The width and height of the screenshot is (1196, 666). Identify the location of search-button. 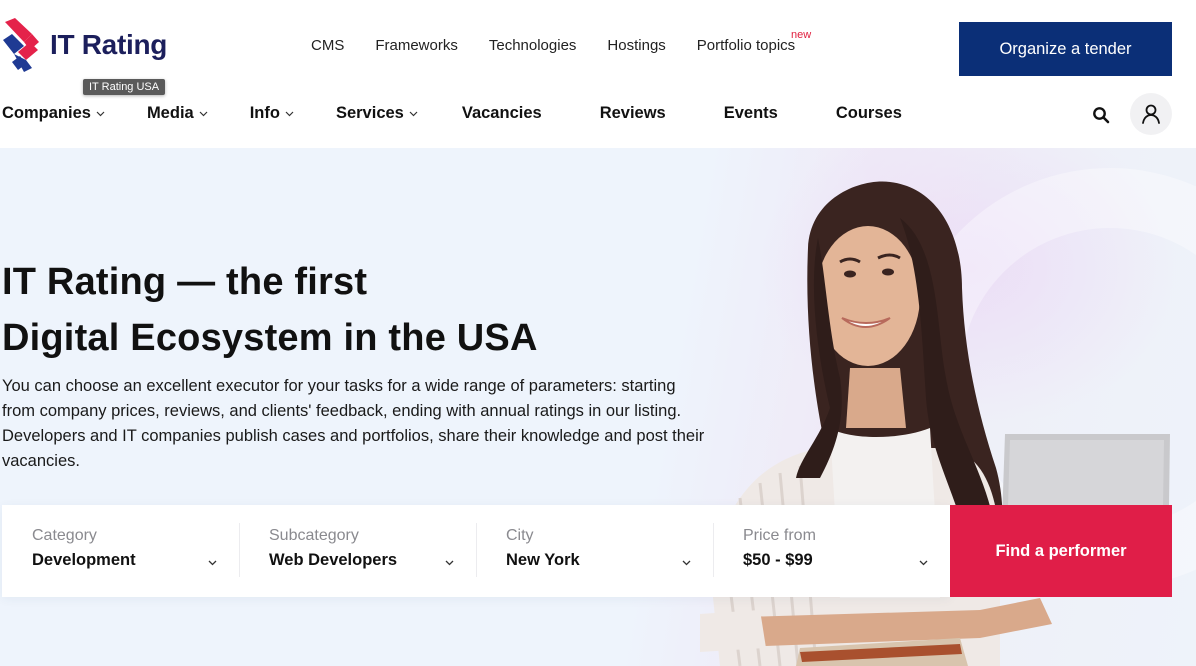
(1101, 115).